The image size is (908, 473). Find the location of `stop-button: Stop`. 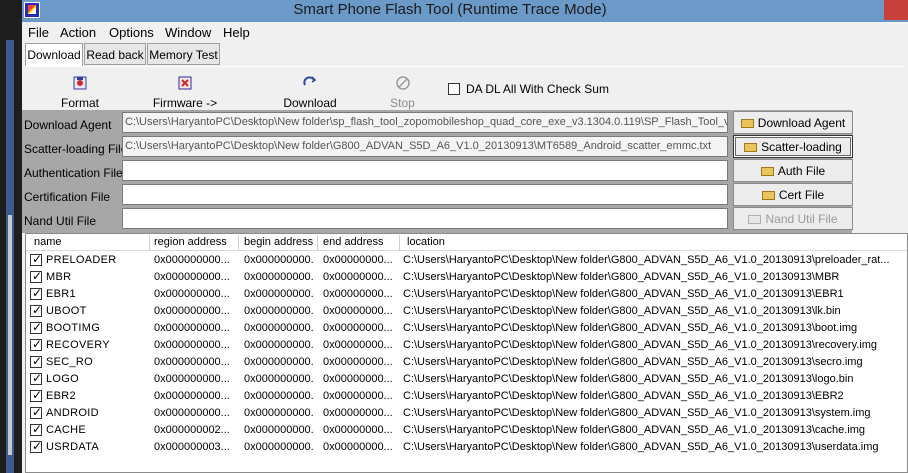

stop-button: Stop is located at coordinates (402, 88).